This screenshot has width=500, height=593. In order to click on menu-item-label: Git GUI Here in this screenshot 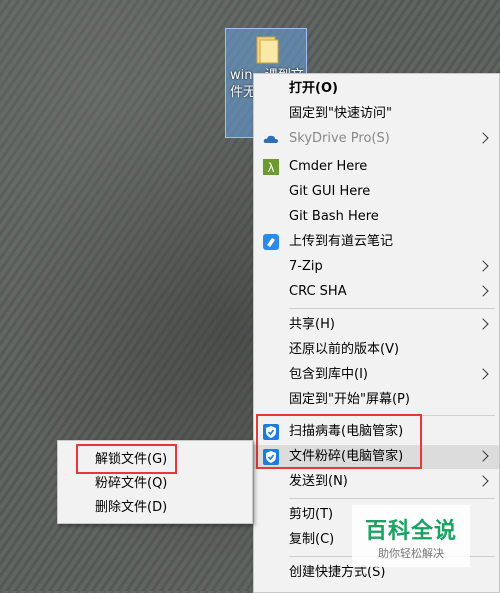, I will do `click(330, 191)`.